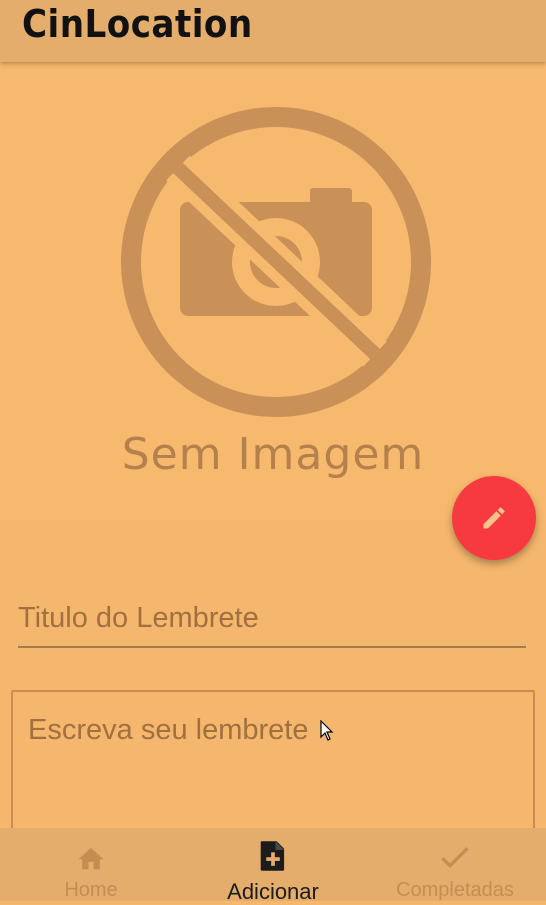  What do you see at coordinates (91, 859) in the screenshot?
I see `home-icon` at bounding box center [91, 859].